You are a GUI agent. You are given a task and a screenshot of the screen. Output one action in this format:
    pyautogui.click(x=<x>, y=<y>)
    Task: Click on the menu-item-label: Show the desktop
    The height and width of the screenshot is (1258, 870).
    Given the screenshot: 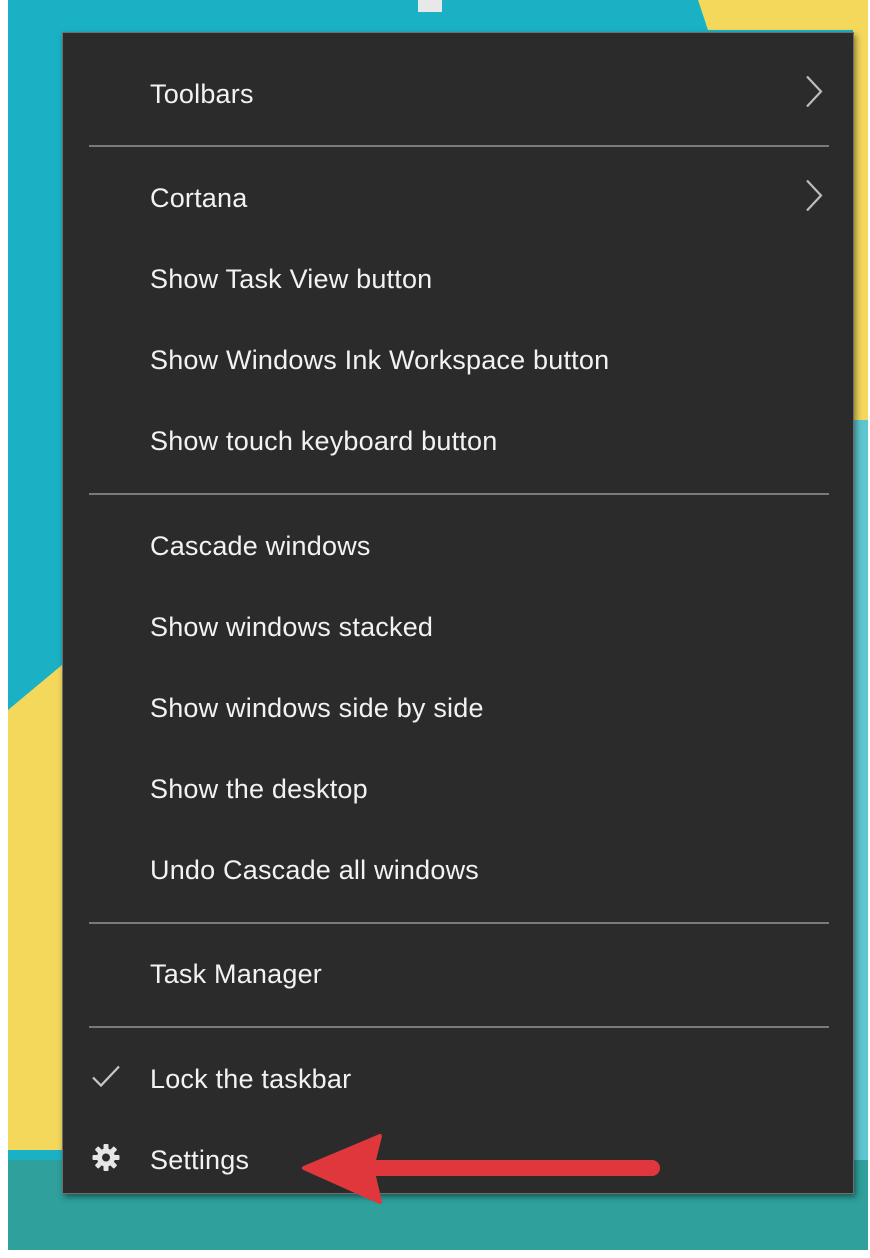 What is the action you would take?
    pyautogui.click(x=259, y=788)
    